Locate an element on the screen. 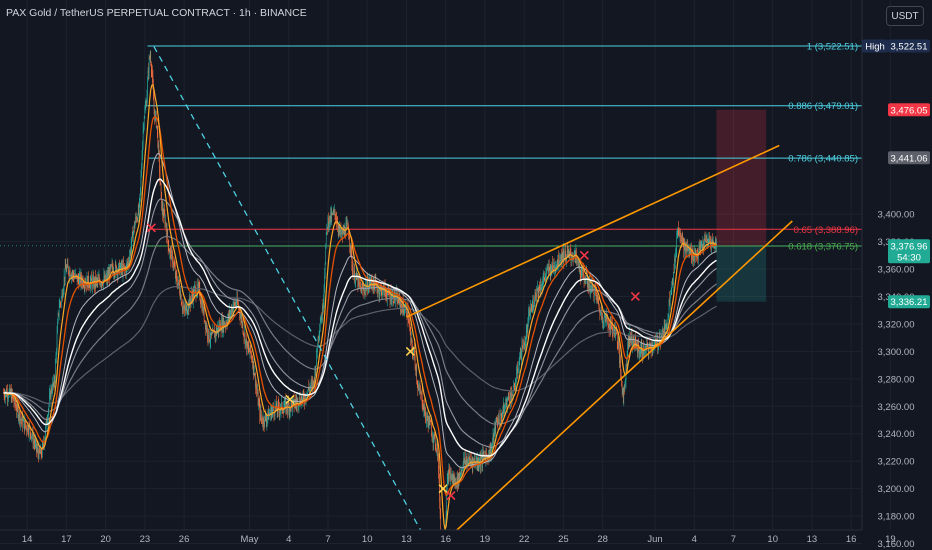 Image resolution: width=932 pixels, height=550 pixels. y-tick-label: 3,260.00 is located at coordinates (896, 407).